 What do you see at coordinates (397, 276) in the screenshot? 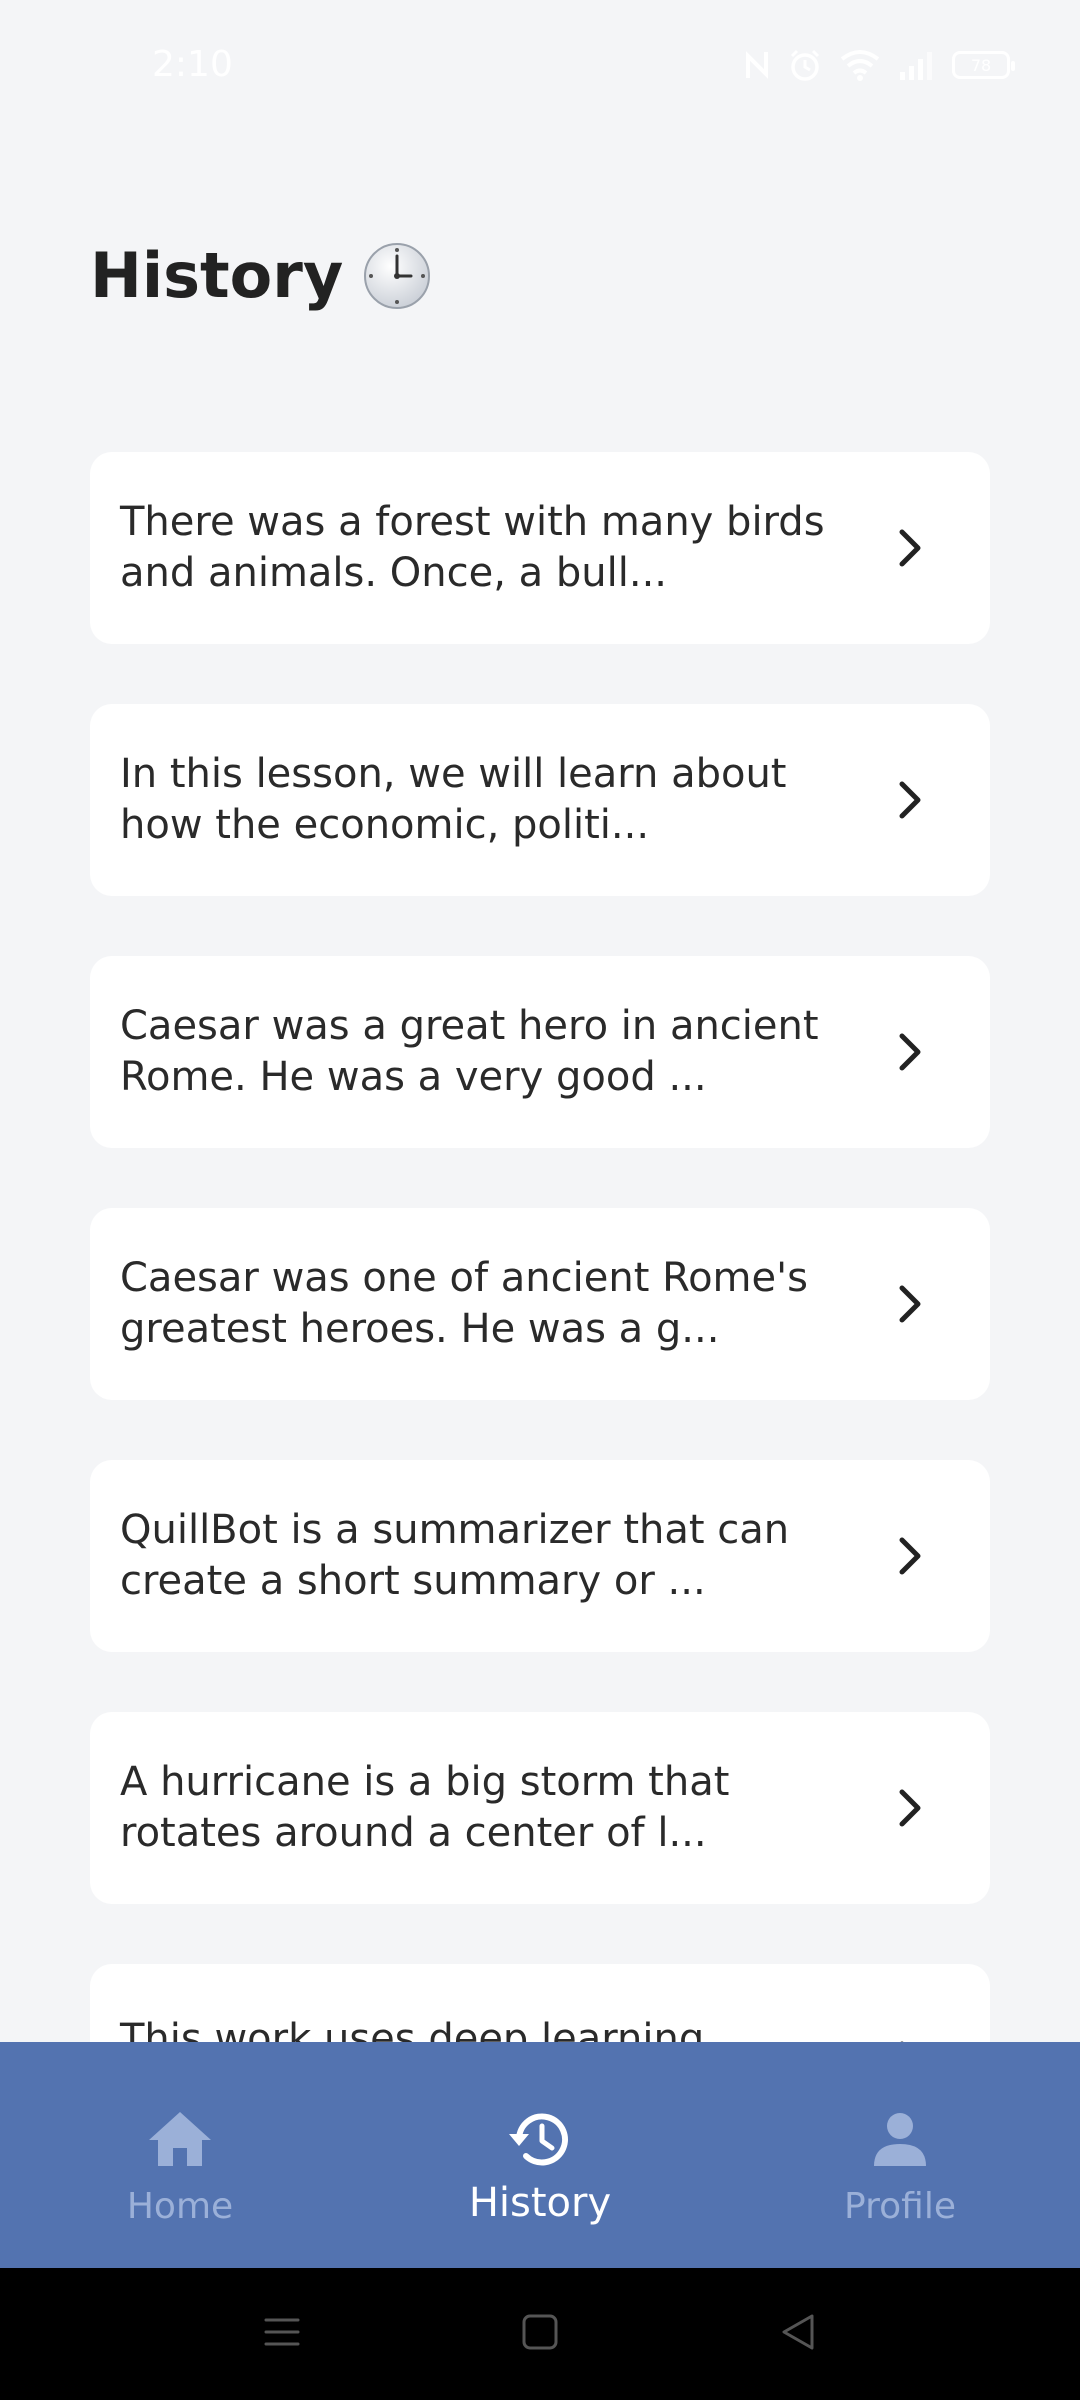
I see `clock-icon` at bounding box center [397, 276].